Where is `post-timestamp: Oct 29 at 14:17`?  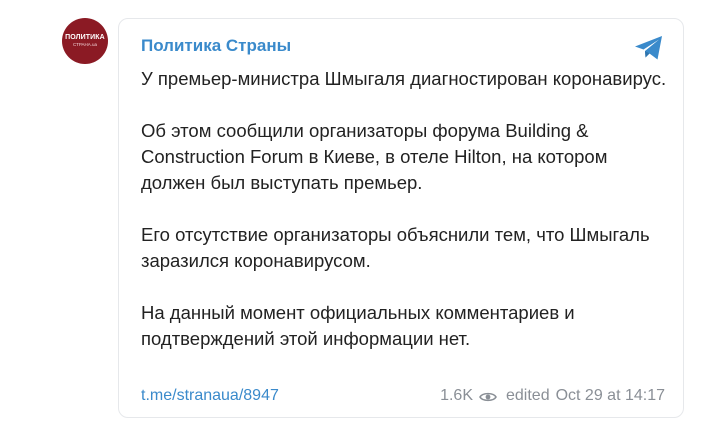 post-timestamp: Oct 29 at 14:17 is located at coordinates (610, 395).